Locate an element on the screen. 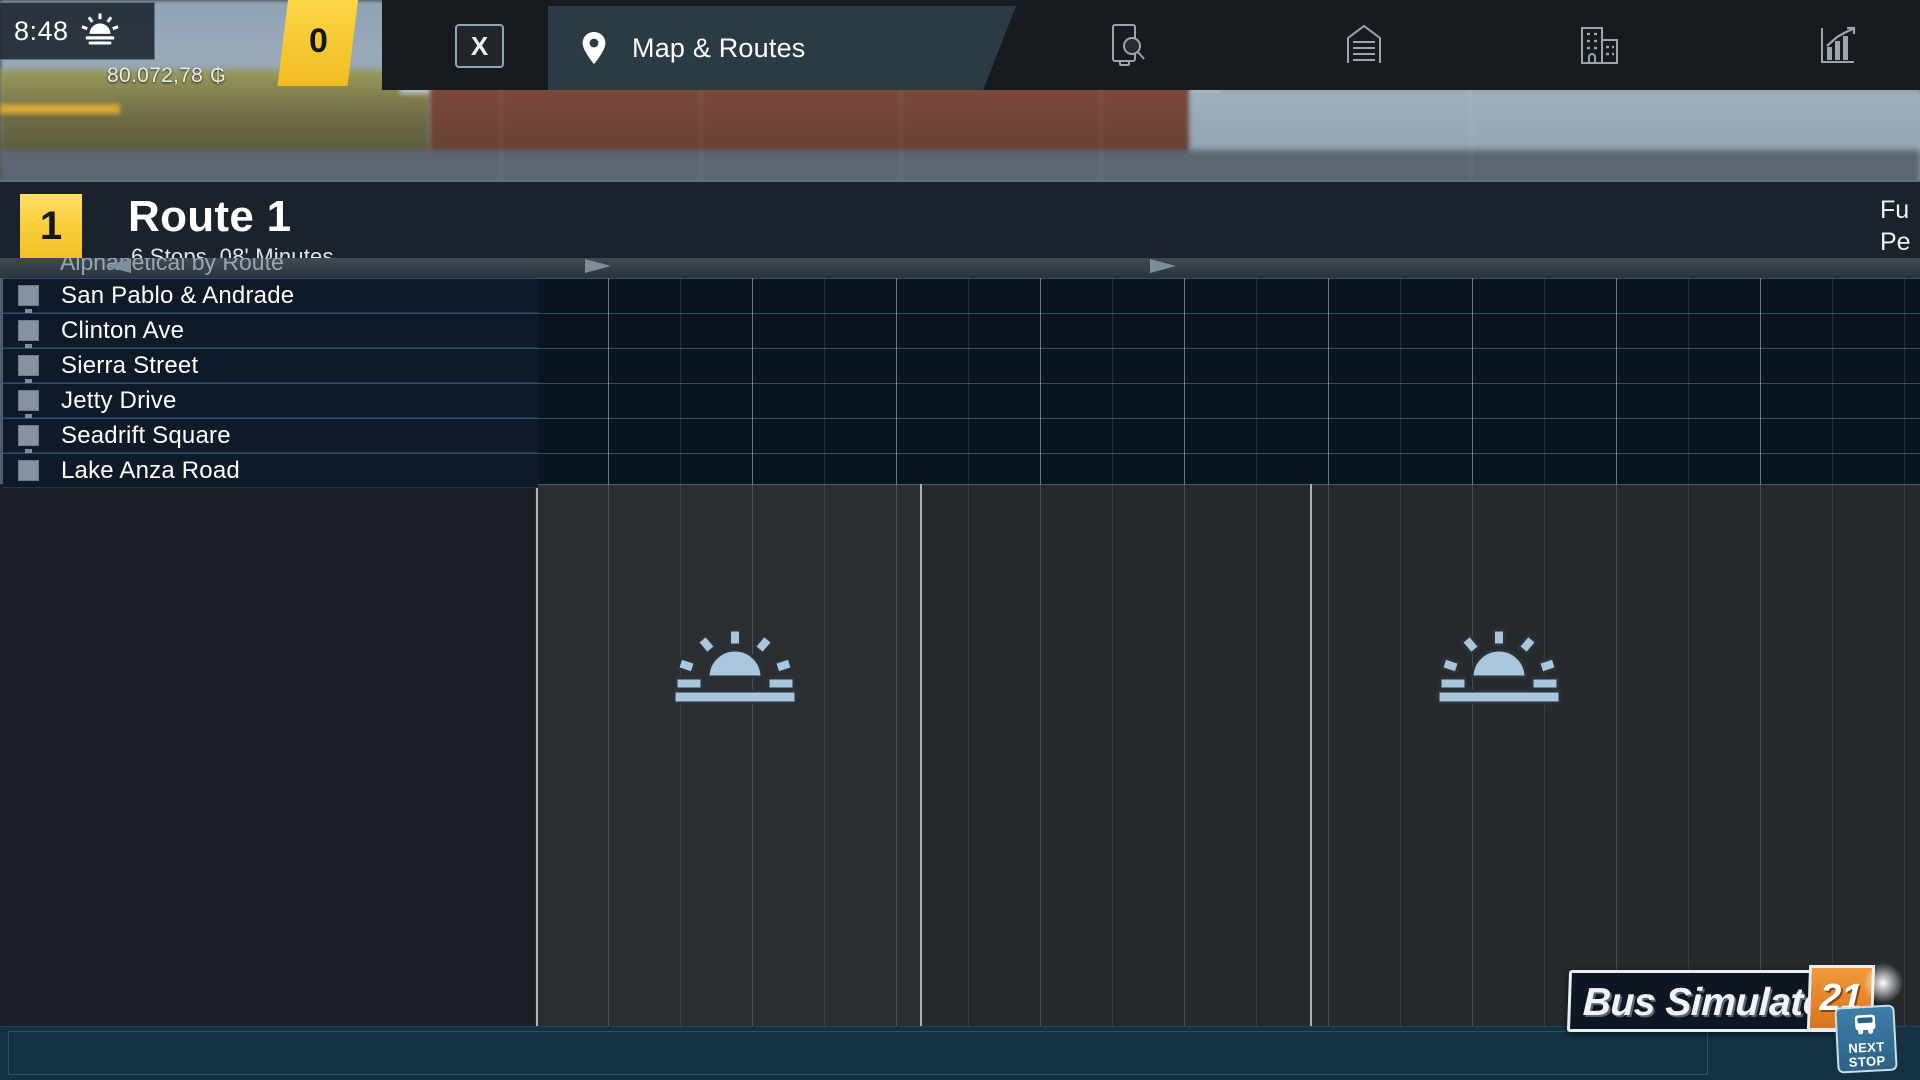  stop-list-item: Lake Anza Road is located at coordinates (270, 470).